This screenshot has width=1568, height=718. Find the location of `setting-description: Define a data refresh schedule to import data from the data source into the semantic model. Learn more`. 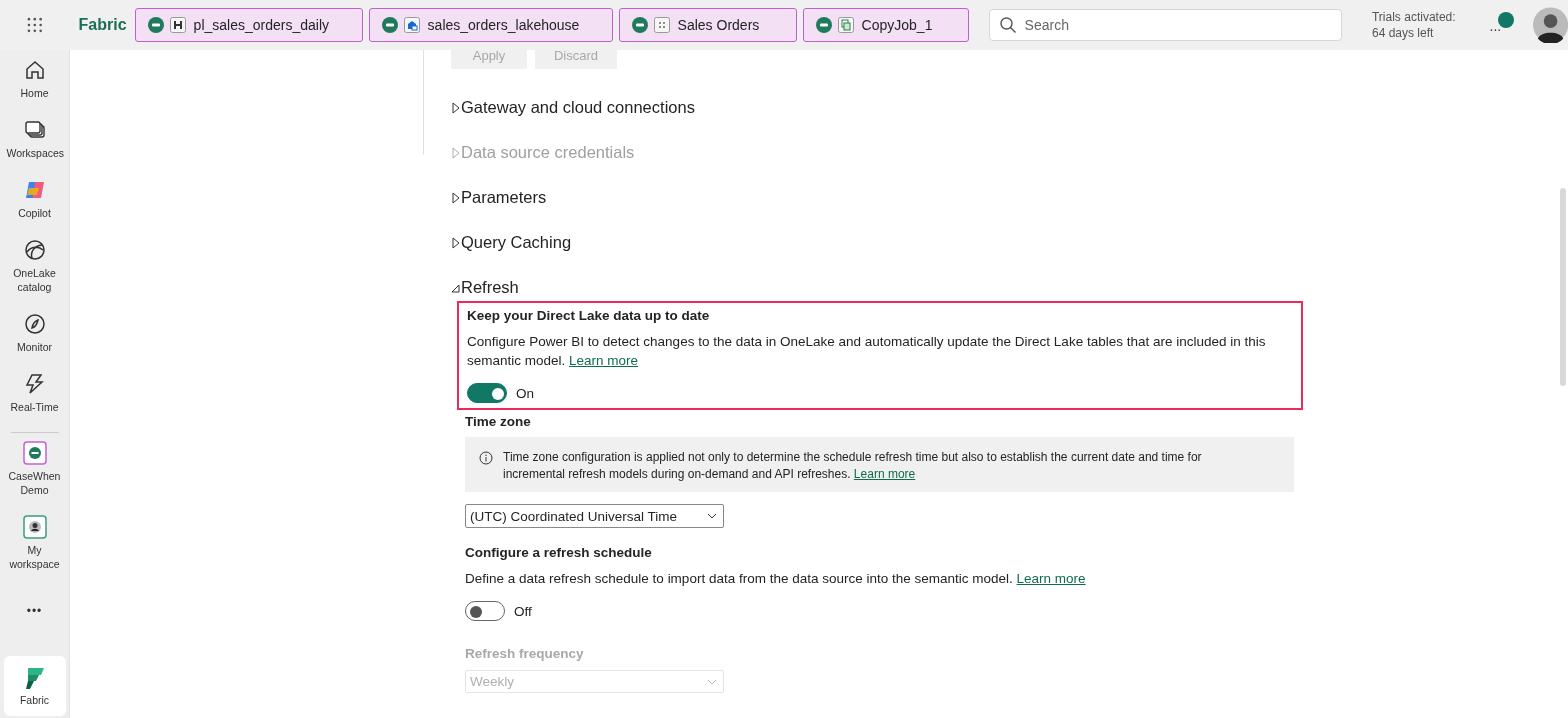

setting-description: Define a data refresh schedule to import data from the data source into the semantic model. Learn more is located at coordinates (776, 579).